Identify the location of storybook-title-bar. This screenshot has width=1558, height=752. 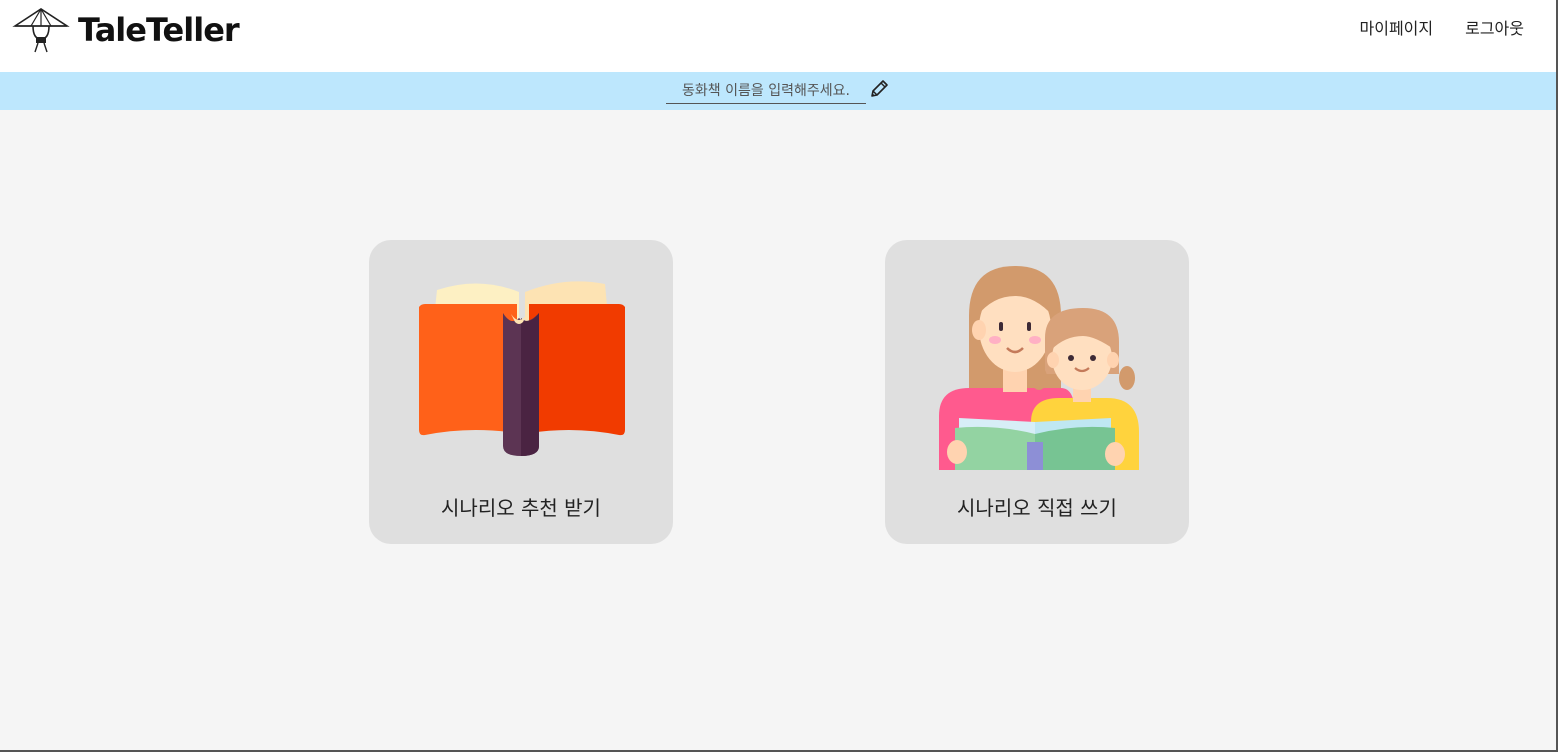
(778, 91).